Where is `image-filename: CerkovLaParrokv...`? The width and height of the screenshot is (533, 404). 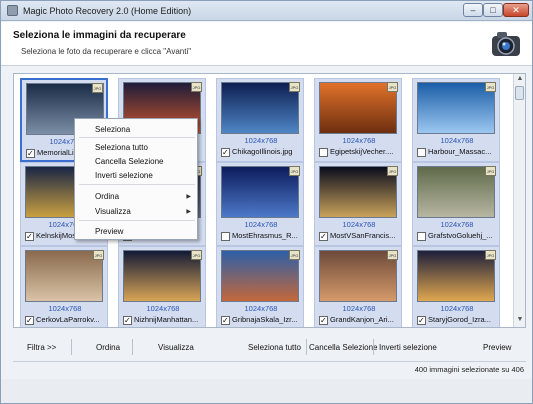 image-filename: CerkovLaParrokv... is located at coordinates (68, 319).